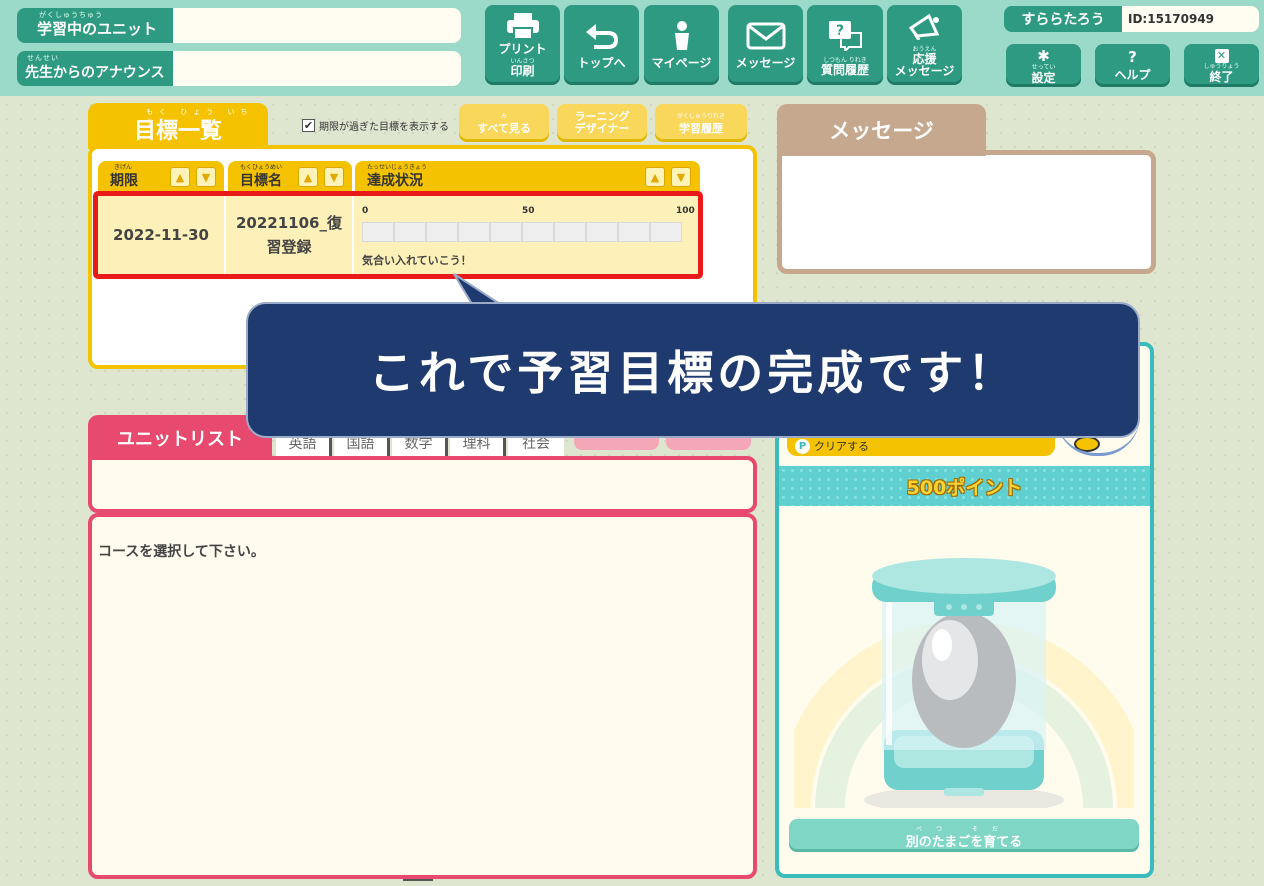 The height and width of the screenshot is (886, 1264). Describe the element at coordinates (527, 176) in the screenshot. I see `column-progress: たっせいじょうきょう 達成状況 ▲ ▼` at that location.